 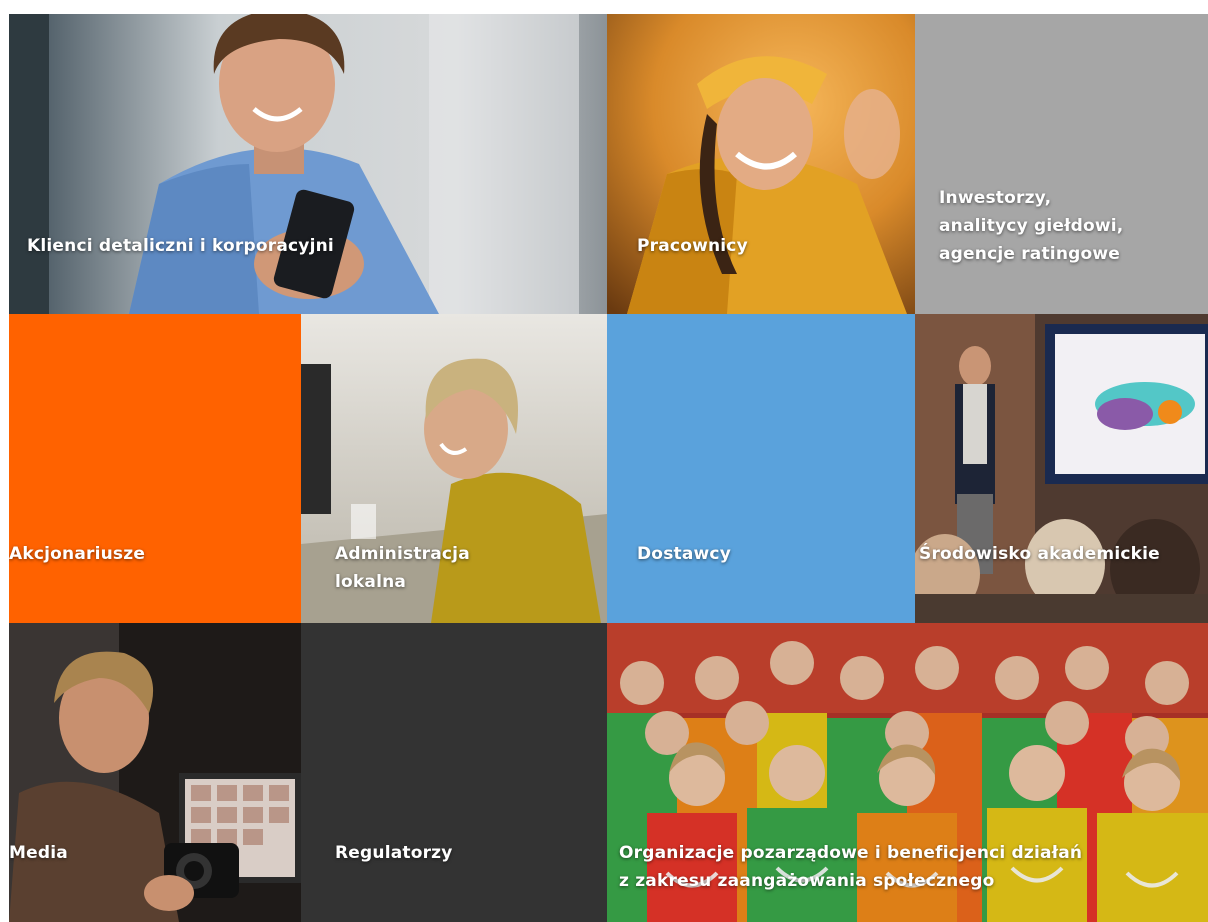 What do you see at coordinates (1039, 554) in the screenshot?
I see `tile-label: Środowisko akademickie` at bounding box center [1039, 554].